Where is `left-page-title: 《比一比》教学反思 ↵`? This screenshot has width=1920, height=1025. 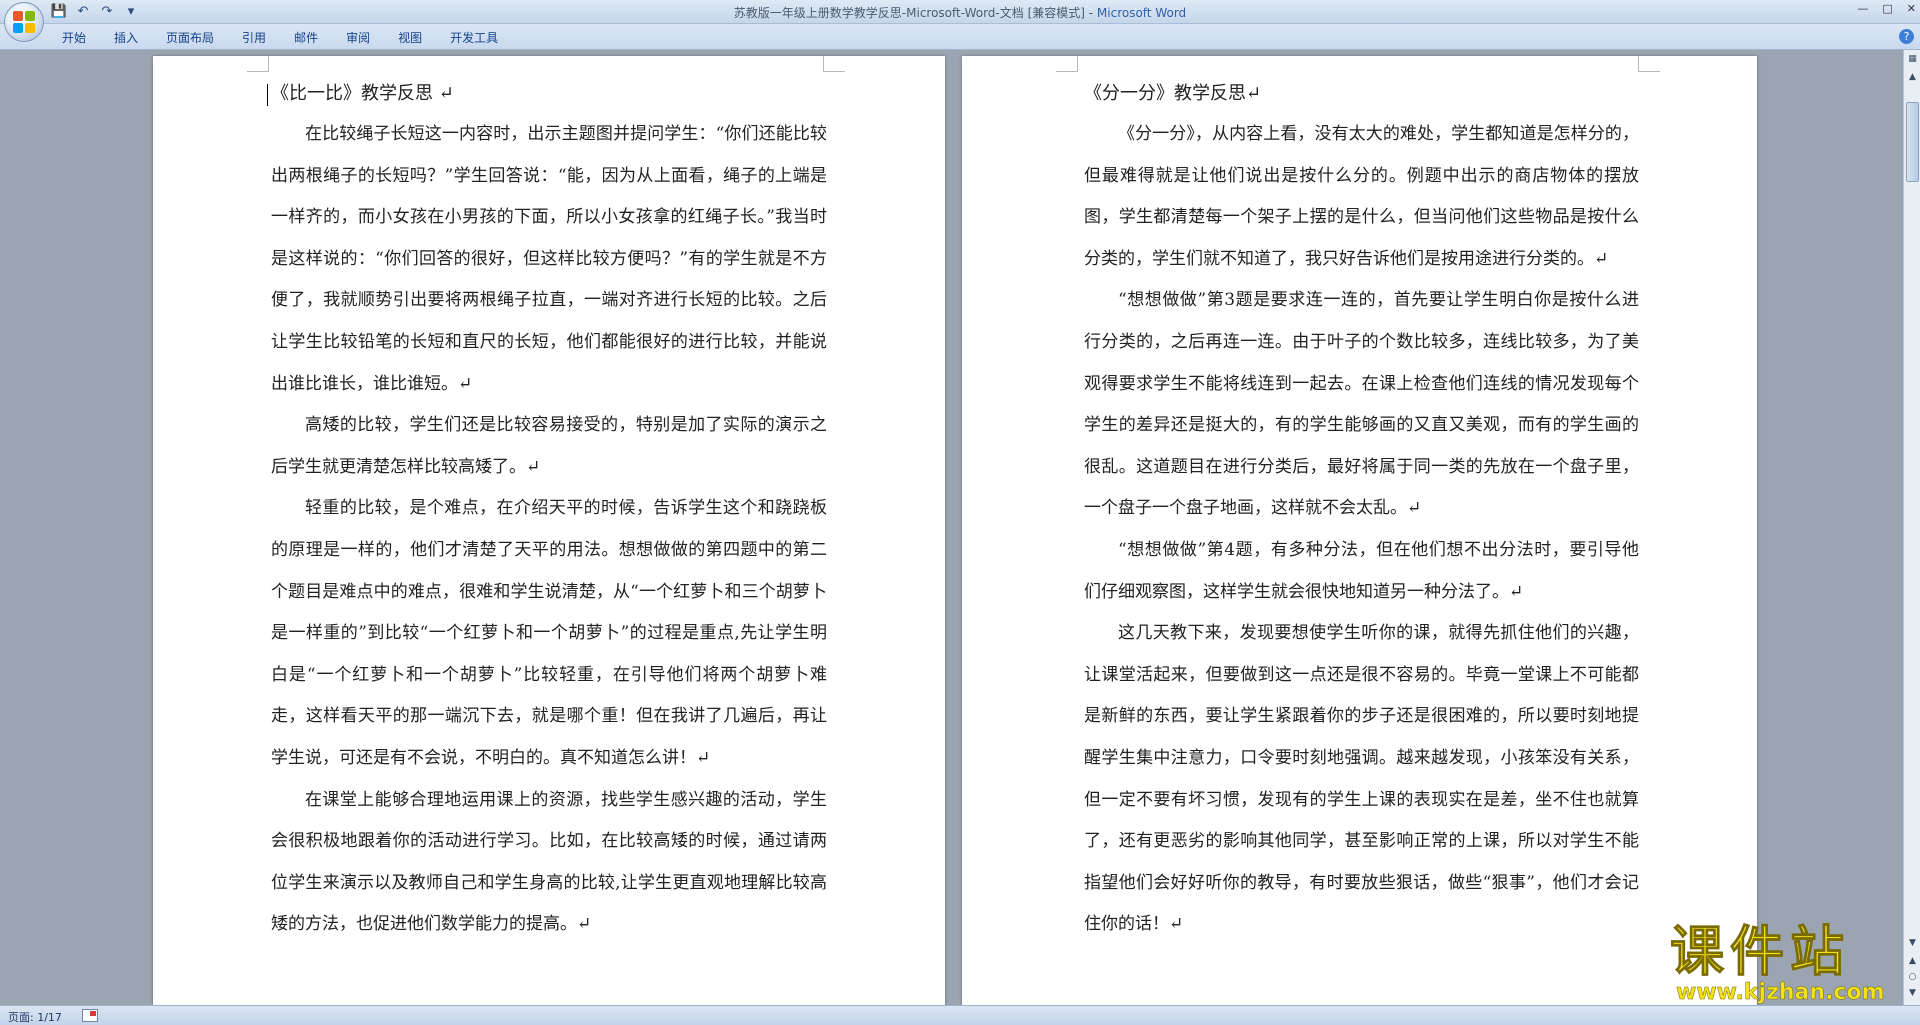 left-page-title: 《比一比》教学反思 ↵ is located at coordinates (362, 93).